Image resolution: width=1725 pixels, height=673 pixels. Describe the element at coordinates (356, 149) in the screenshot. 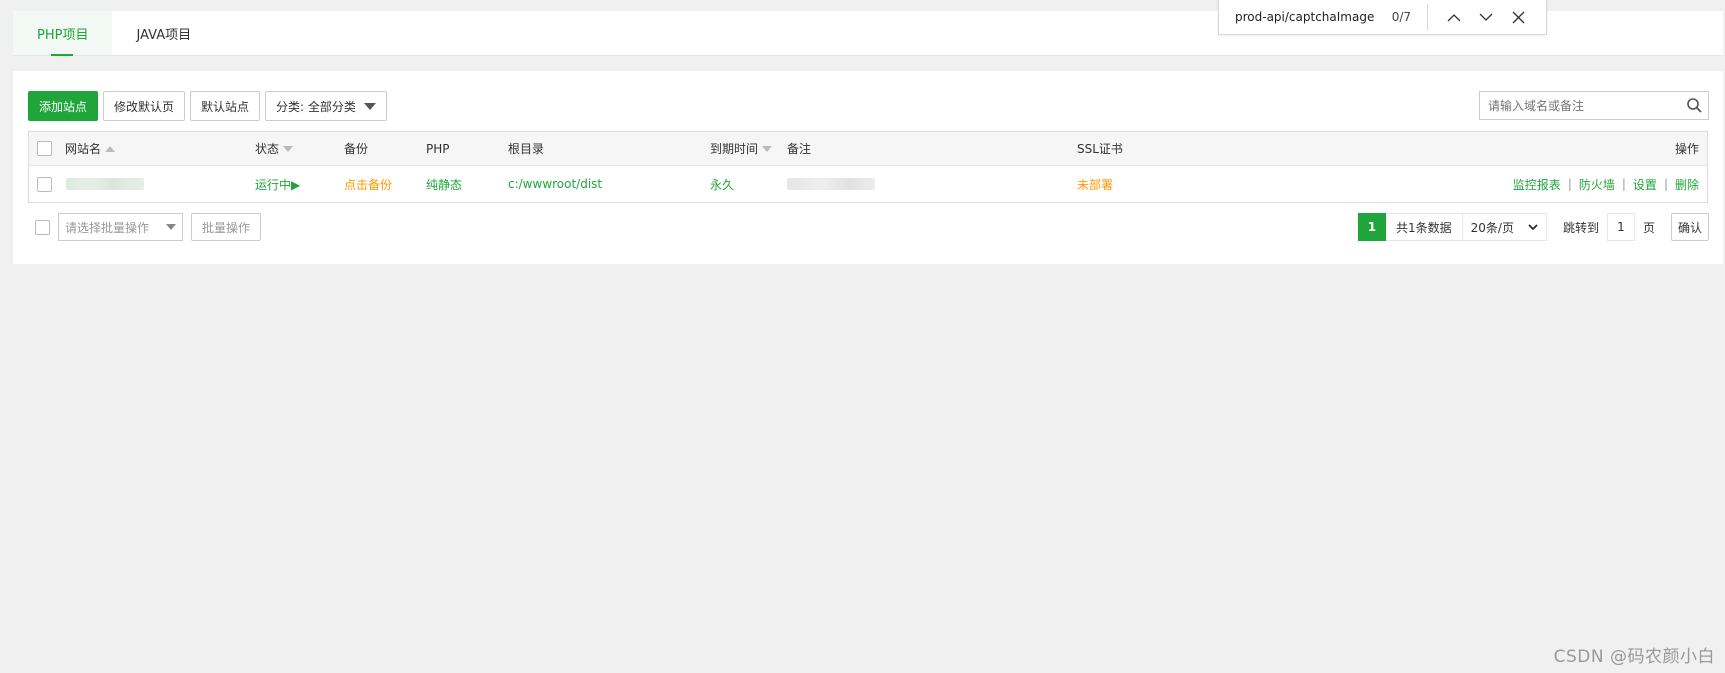

I see `header-backup: 备份` at that location.